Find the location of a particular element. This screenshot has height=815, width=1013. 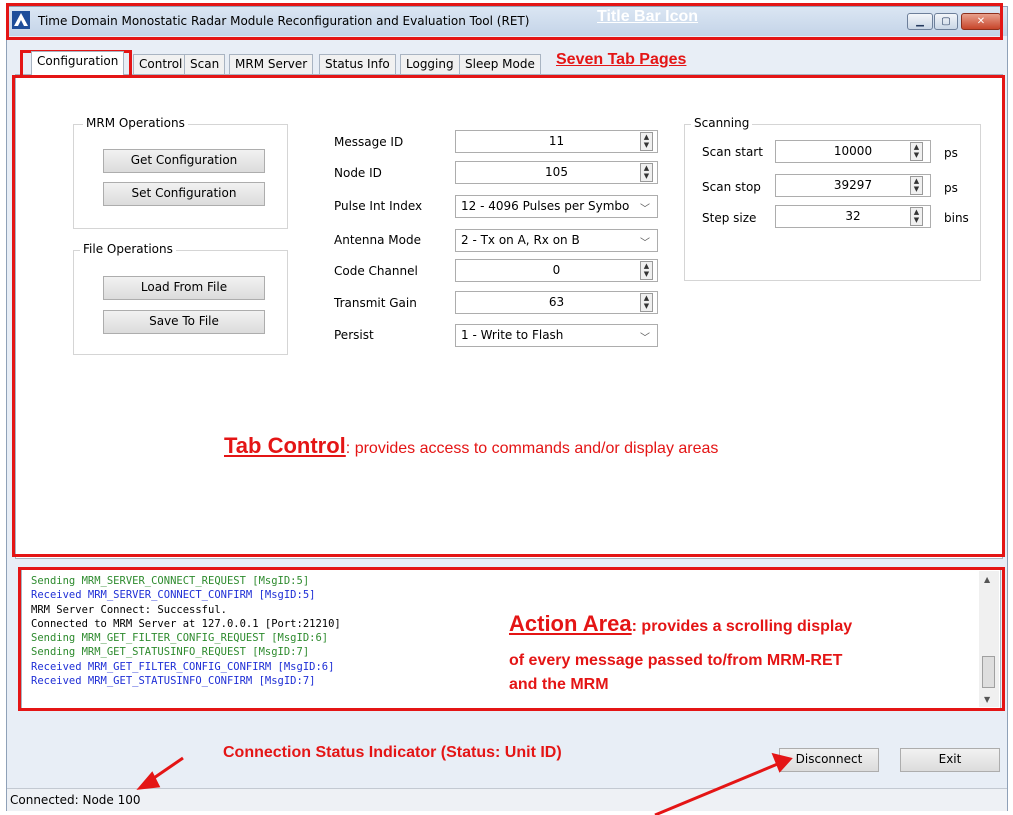

annotation-arrows is located at coordinates (464, 783).